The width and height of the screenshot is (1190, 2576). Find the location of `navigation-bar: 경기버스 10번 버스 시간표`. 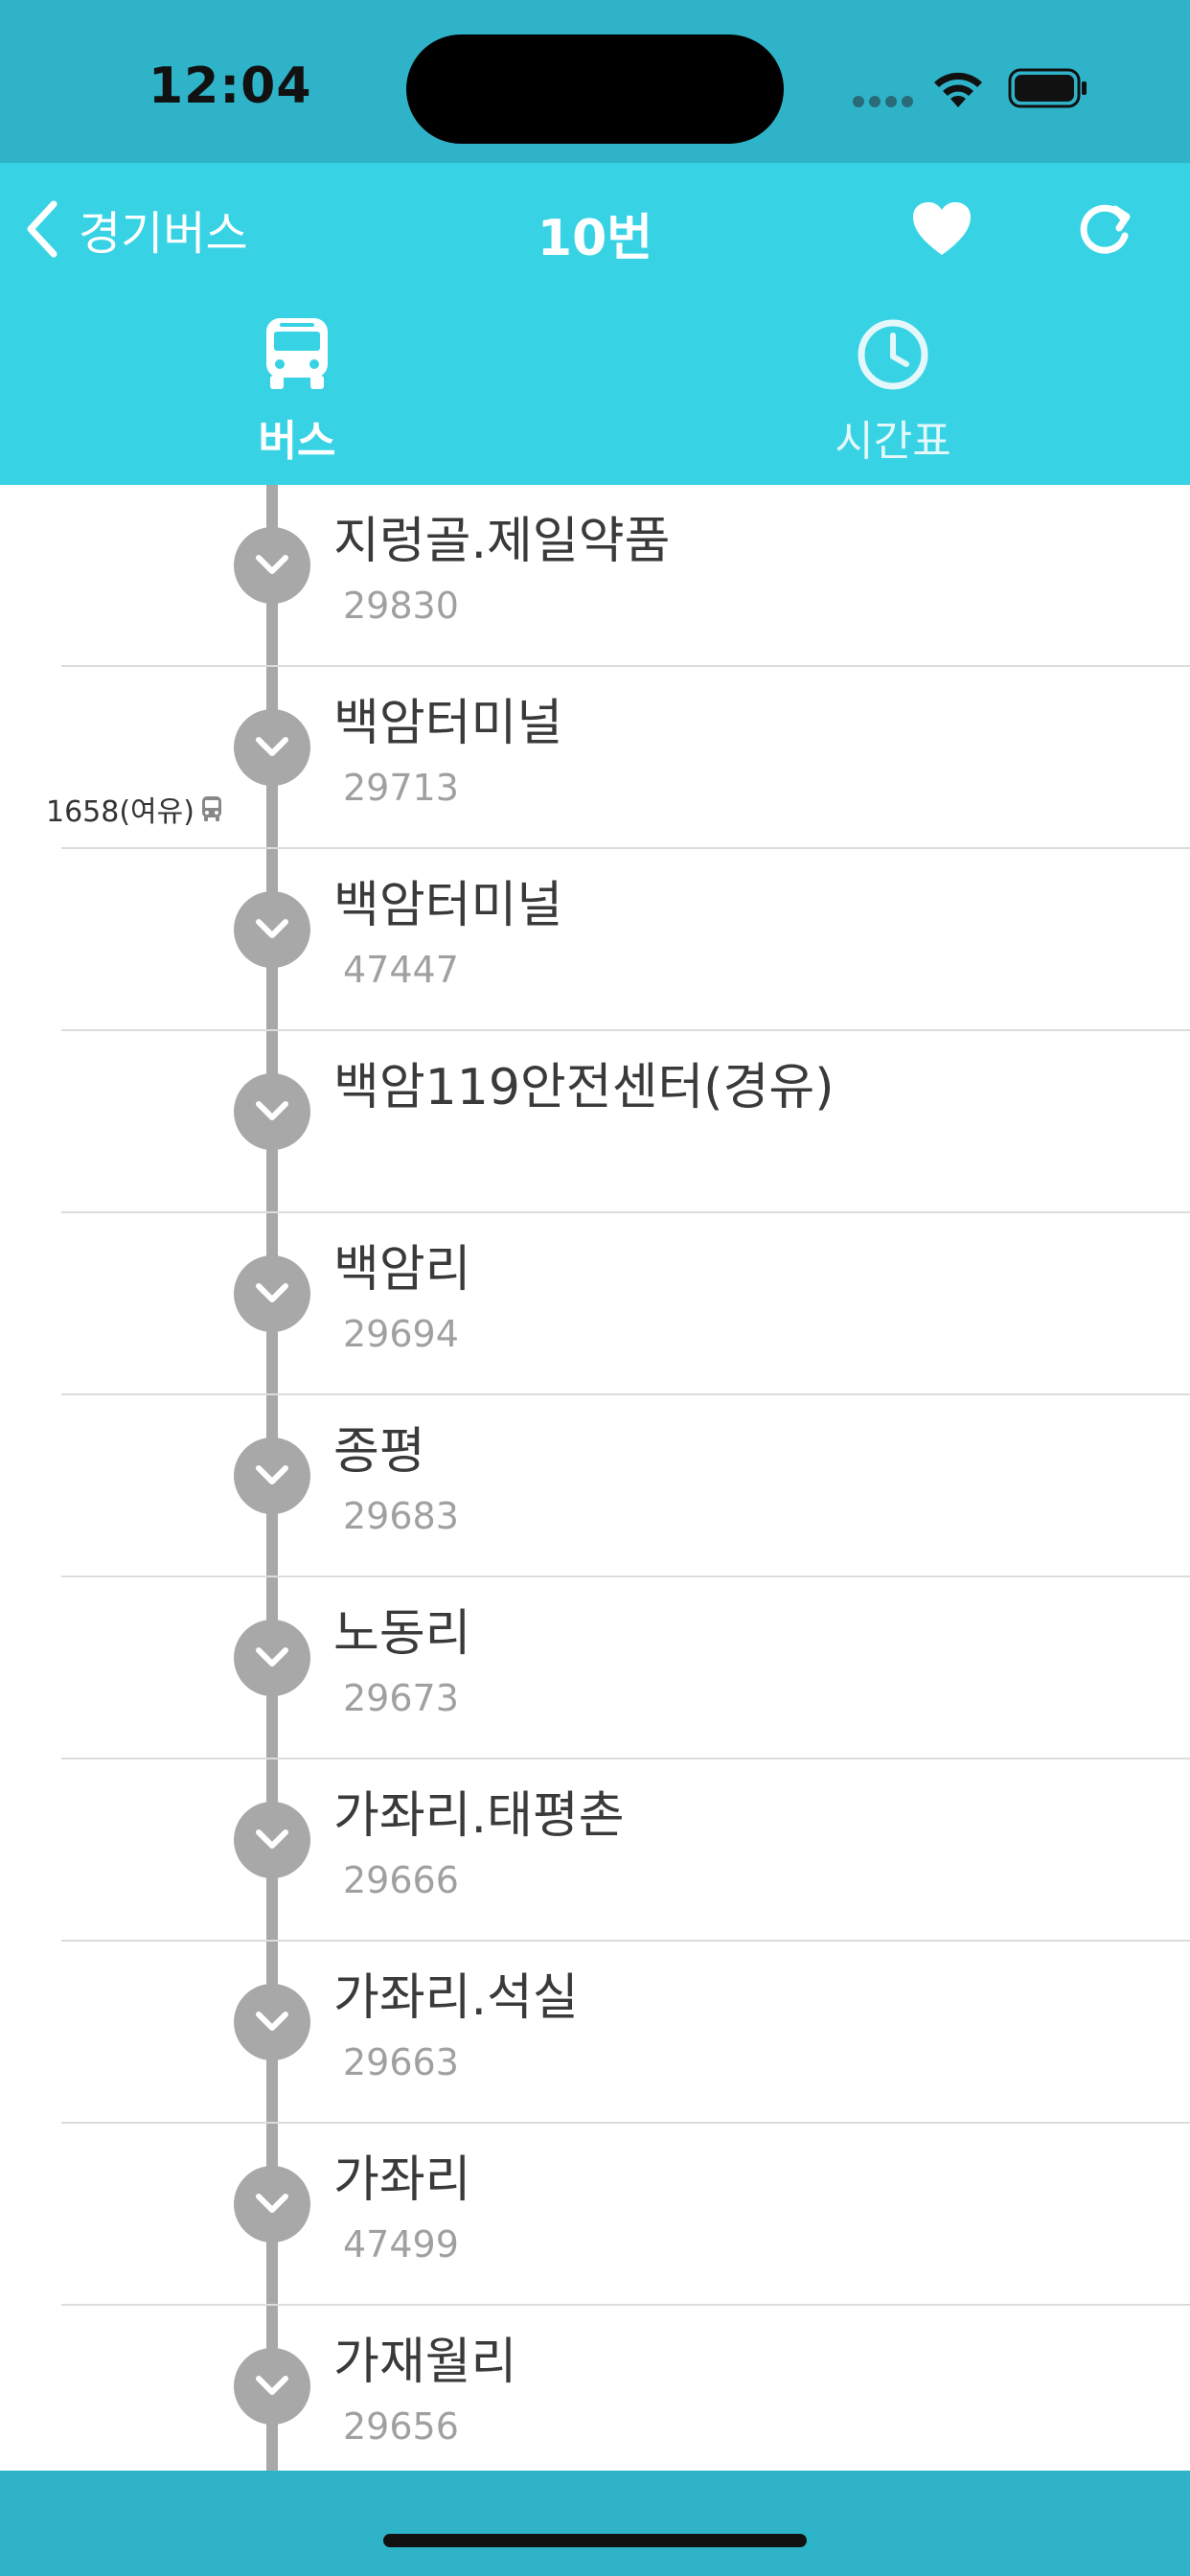

navigation-bar: 경기버스 10번 버스 시간표 is located at coordinates (595, 324).